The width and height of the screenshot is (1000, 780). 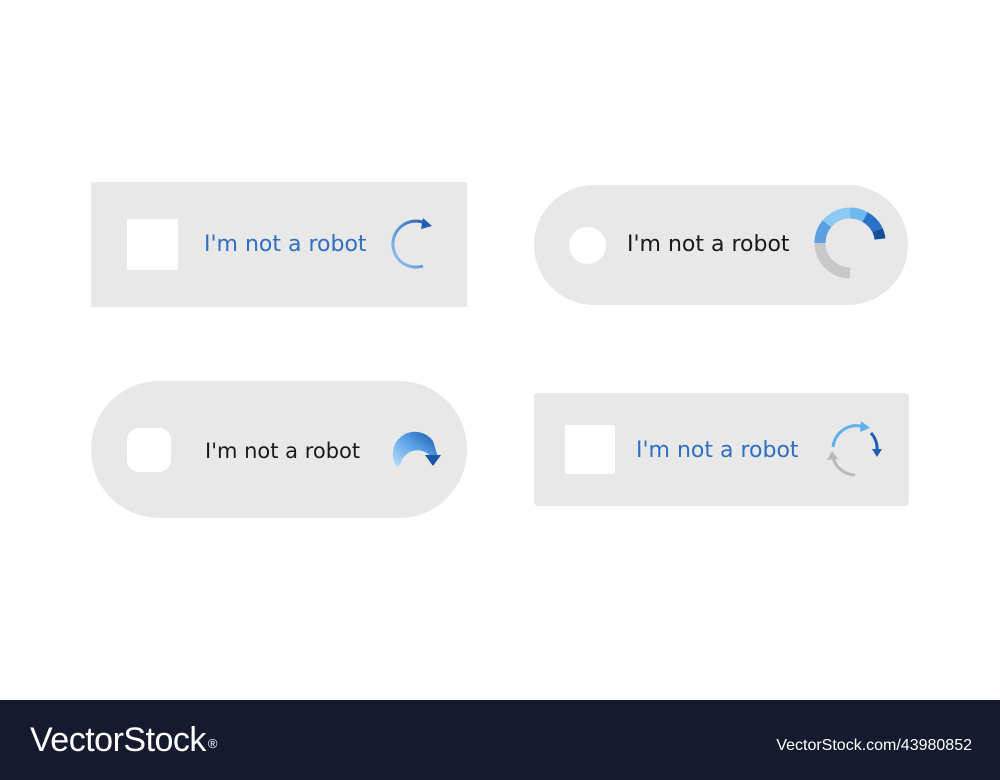 I want to click on brand-name: VectorStock, so click(x=118, y=740).